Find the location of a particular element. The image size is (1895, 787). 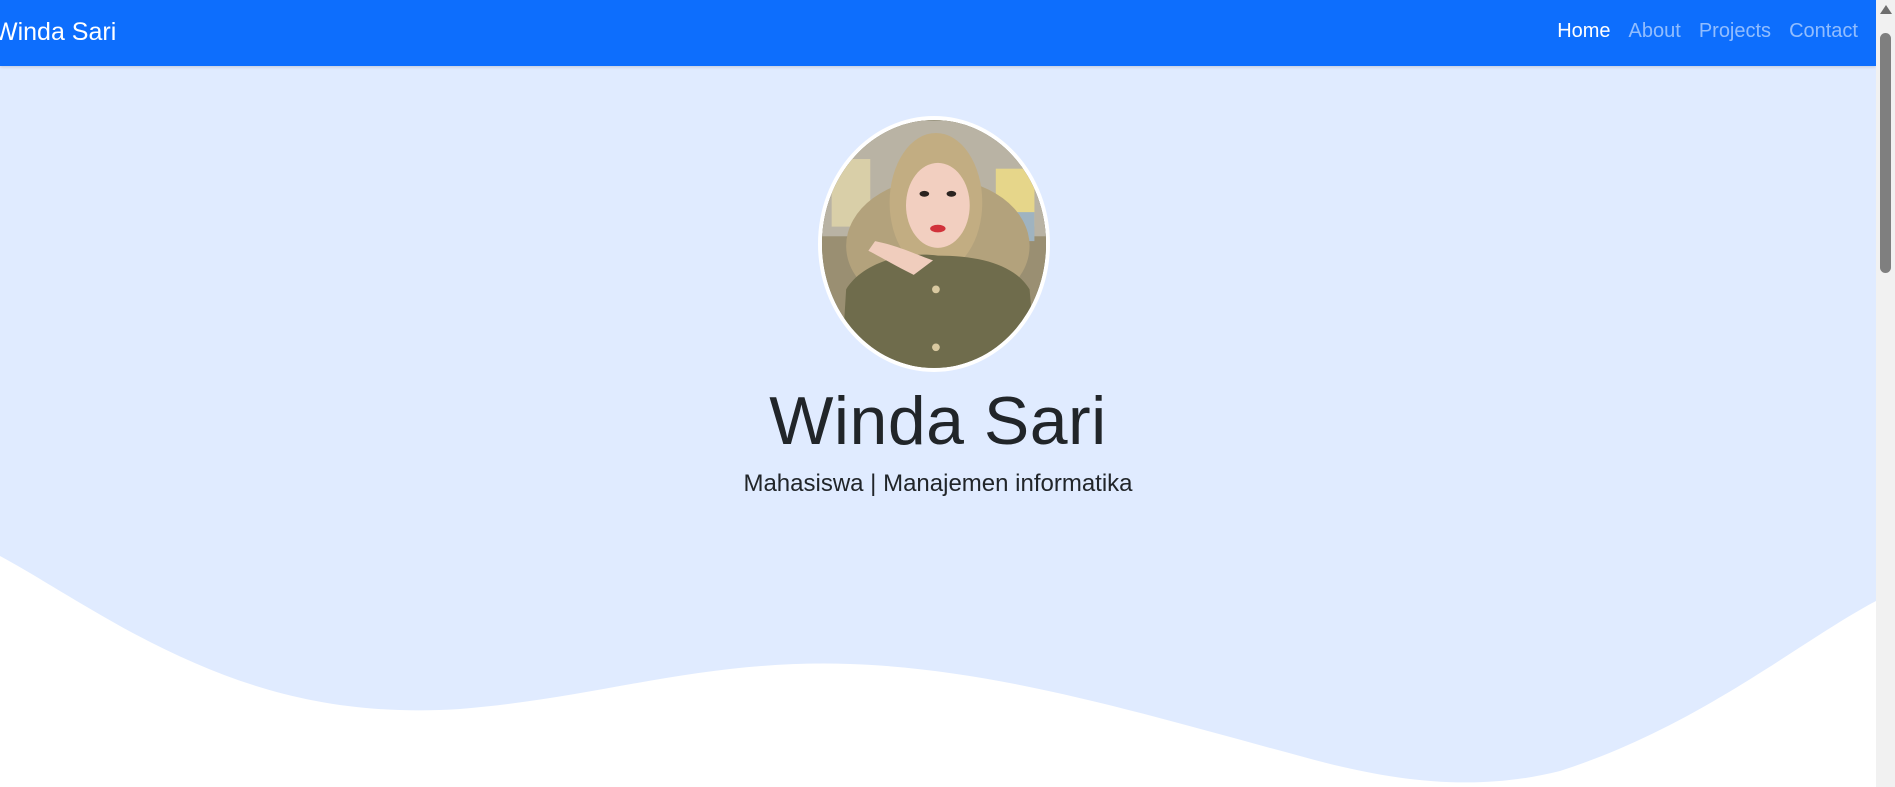

navbar: Winda Sari Home About Projects Contact is located at coordinates (938, 33).